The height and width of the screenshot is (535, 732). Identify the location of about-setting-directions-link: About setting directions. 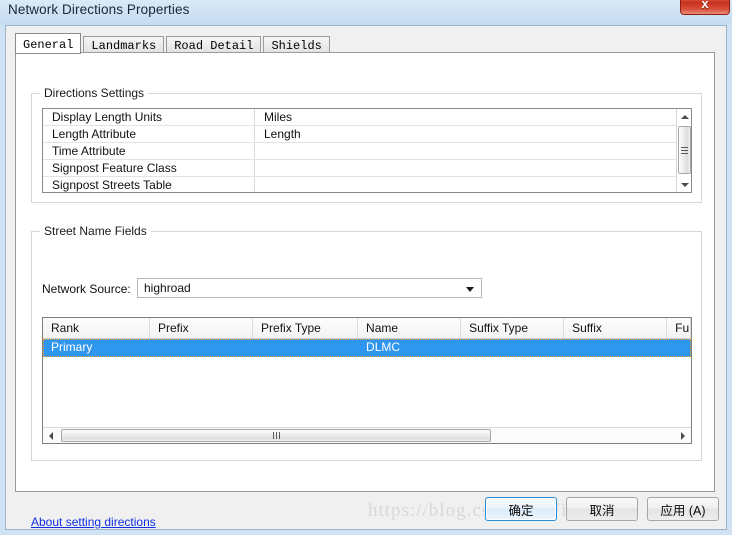
(93, 522).